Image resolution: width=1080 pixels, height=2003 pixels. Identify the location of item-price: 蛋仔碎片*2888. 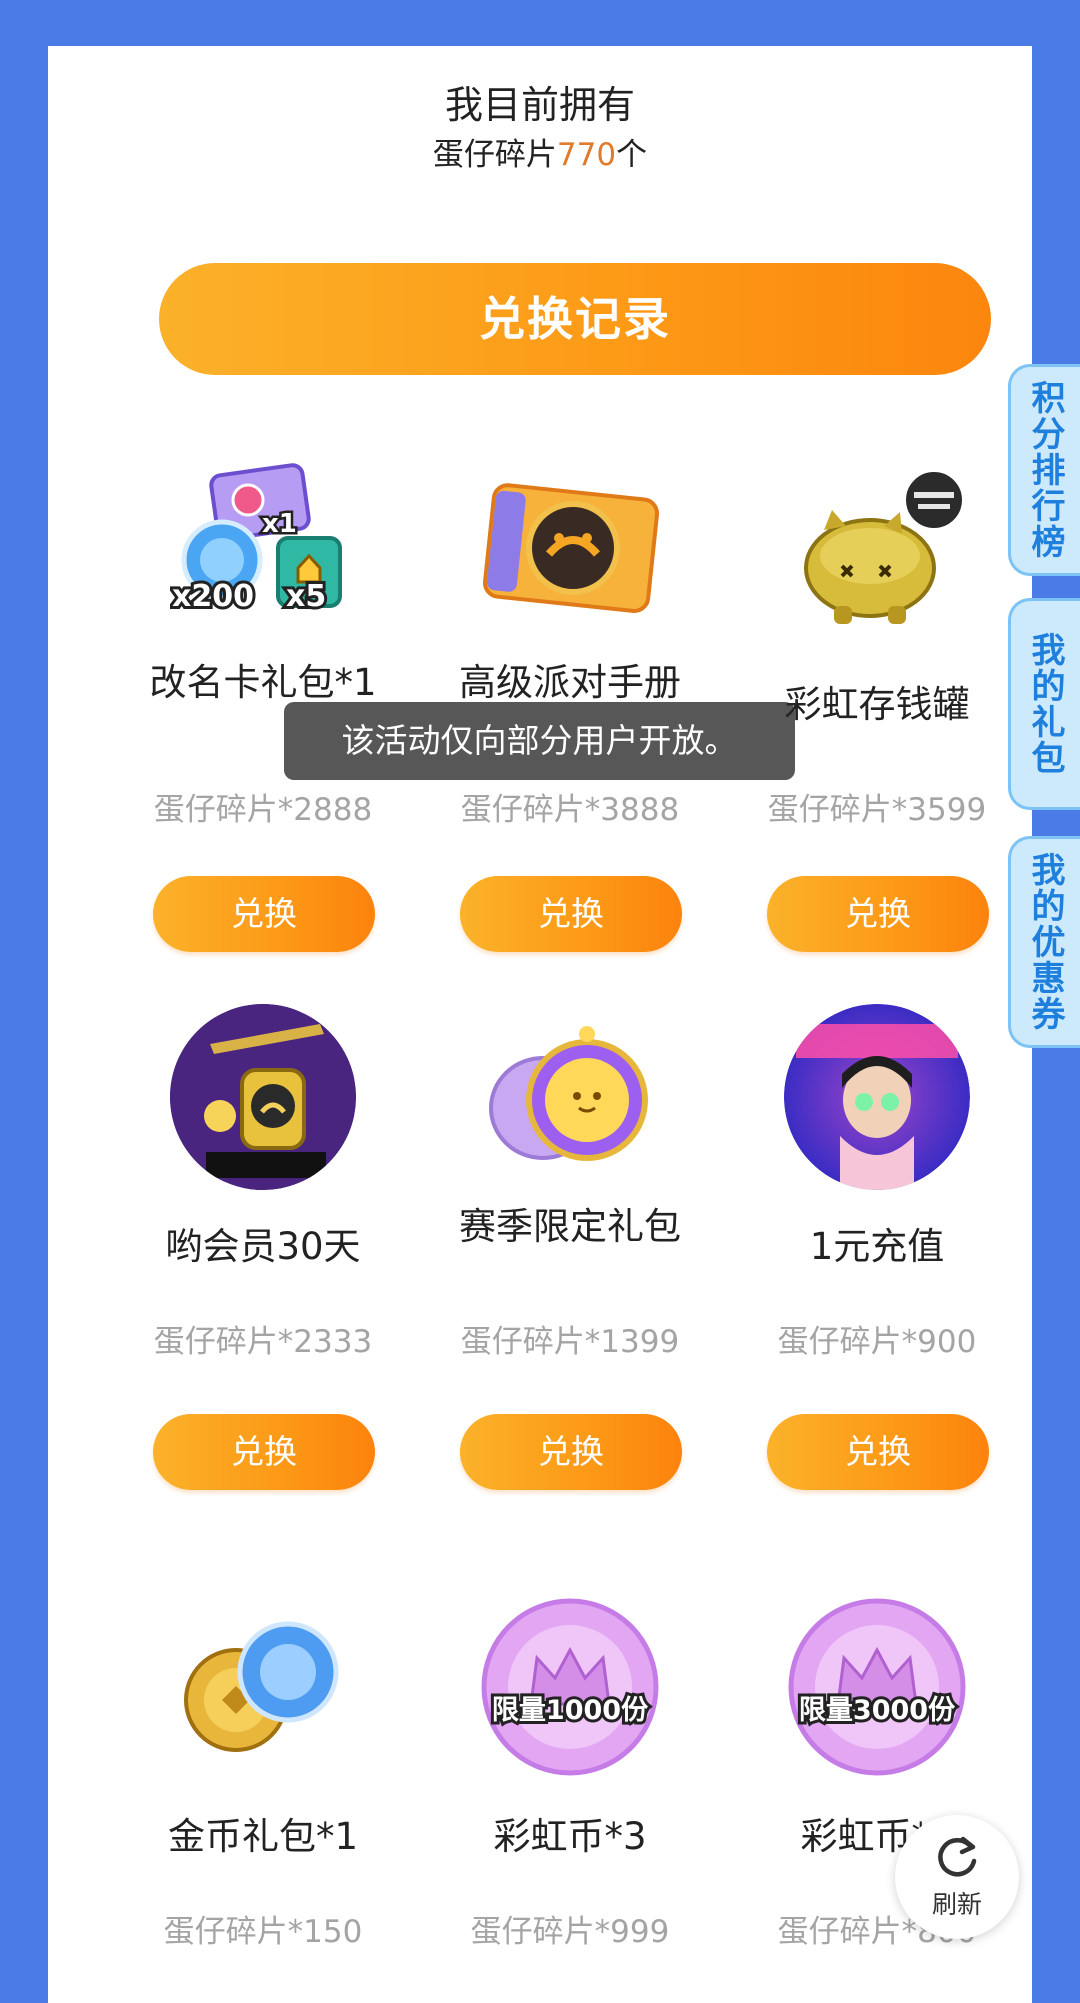
(263, 810).